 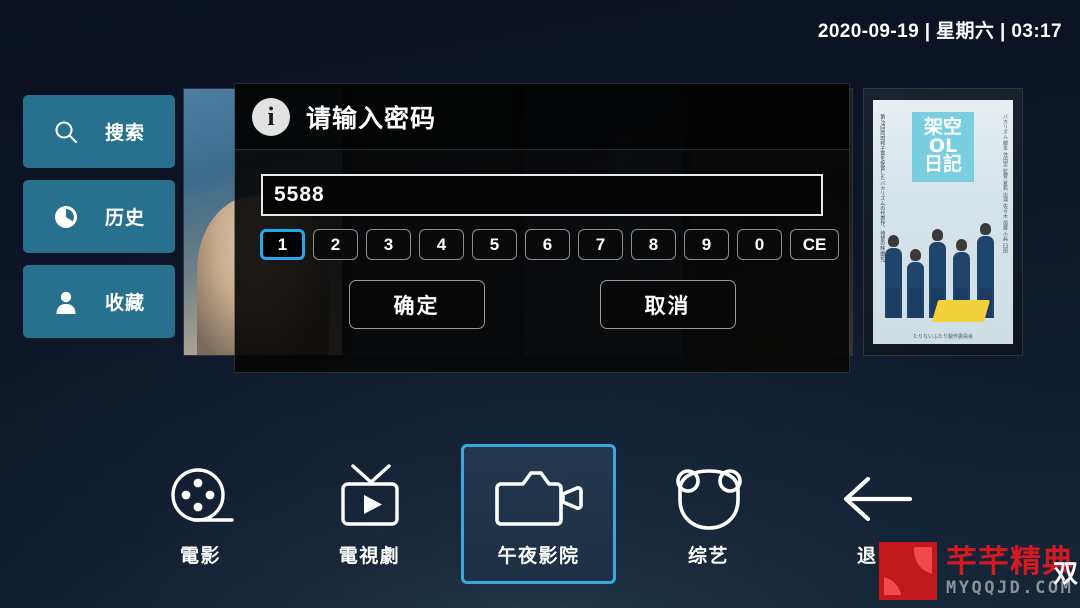 I want to click on video-camera-icon, so click(x=539, y=499).